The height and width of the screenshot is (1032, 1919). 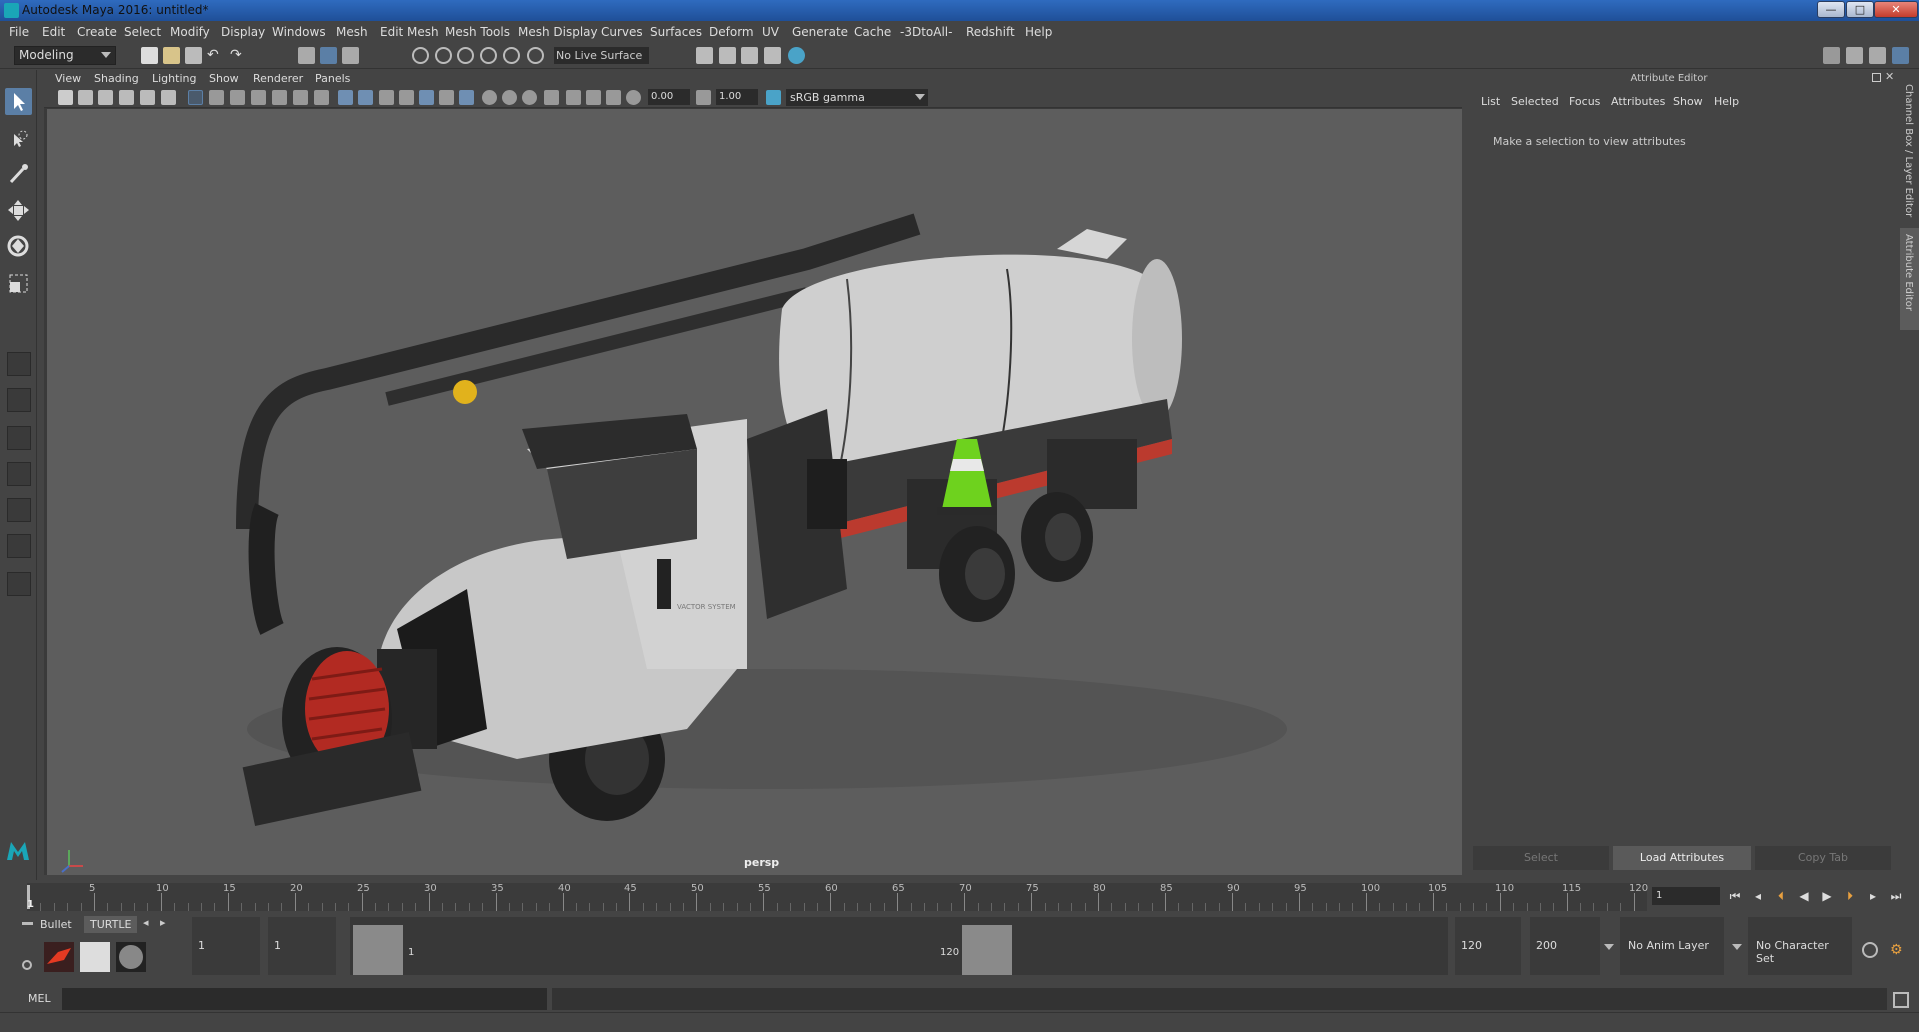 I want to click on ambient-occlusion-icon, so click(x=466, y=97).